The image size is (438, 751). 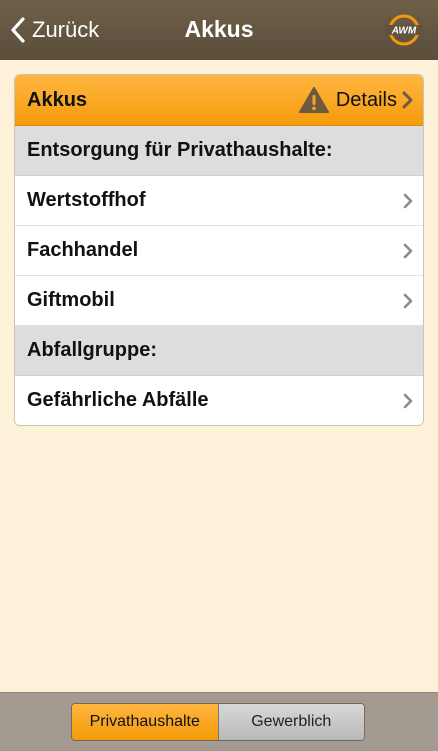 I want to click on list-item-label: Gefährliche Abfälle, so click(x=118, y=400).